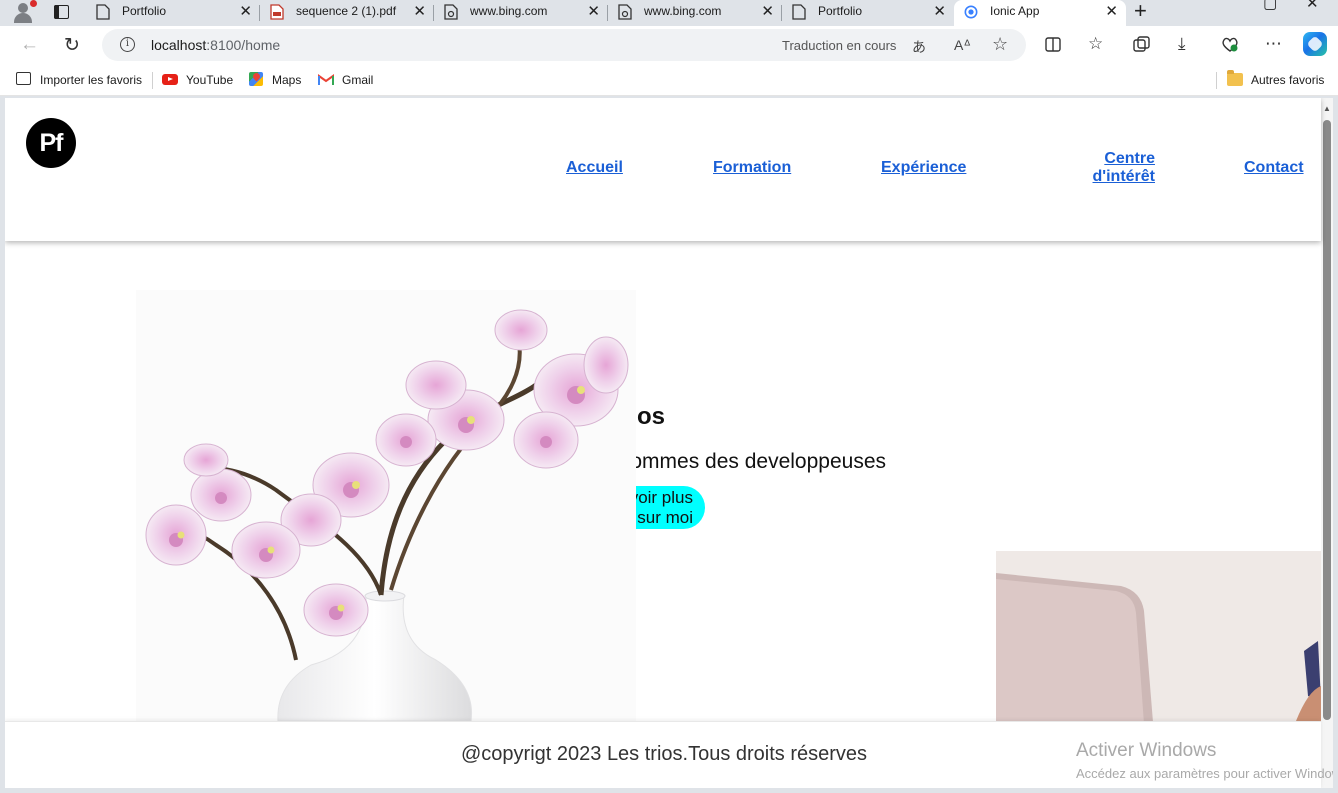 The width and height of the screenshot is (1338, 793). What do you see at coordinates (127, 44) in the screenshot?
I see `site-info-icon: i` at bounding box center [127, 44].